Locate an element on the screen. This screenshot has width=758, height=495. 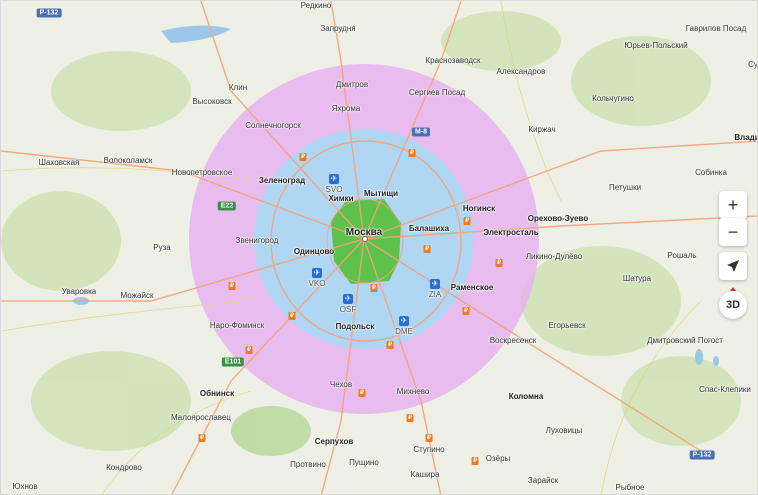
place-label: Подольск is located at coordinates (355, 326).